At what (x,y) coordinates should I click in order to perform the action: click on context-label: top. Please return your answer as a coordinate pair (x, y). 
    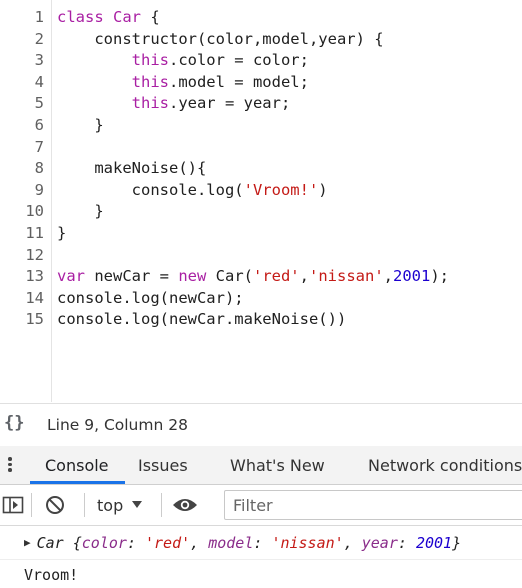
    Looking at the image, I should click on (110, 505).